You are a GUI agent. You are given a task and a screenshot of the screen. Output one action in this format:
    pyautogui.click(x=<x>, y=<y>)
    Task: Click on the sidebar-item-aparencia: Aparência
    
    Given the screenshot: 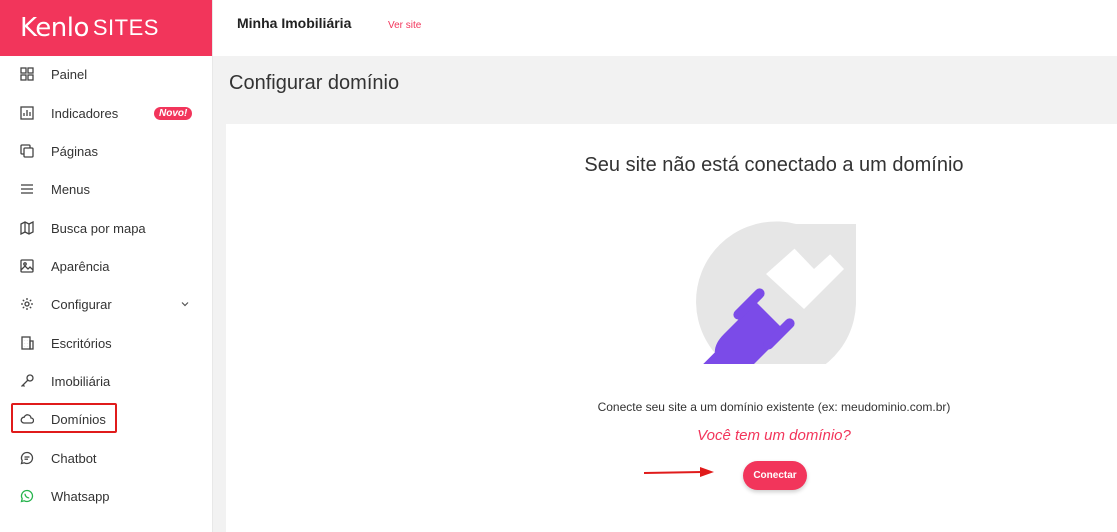 What is the action you would take?
    pyautogui.click(x=106, y=266)
    